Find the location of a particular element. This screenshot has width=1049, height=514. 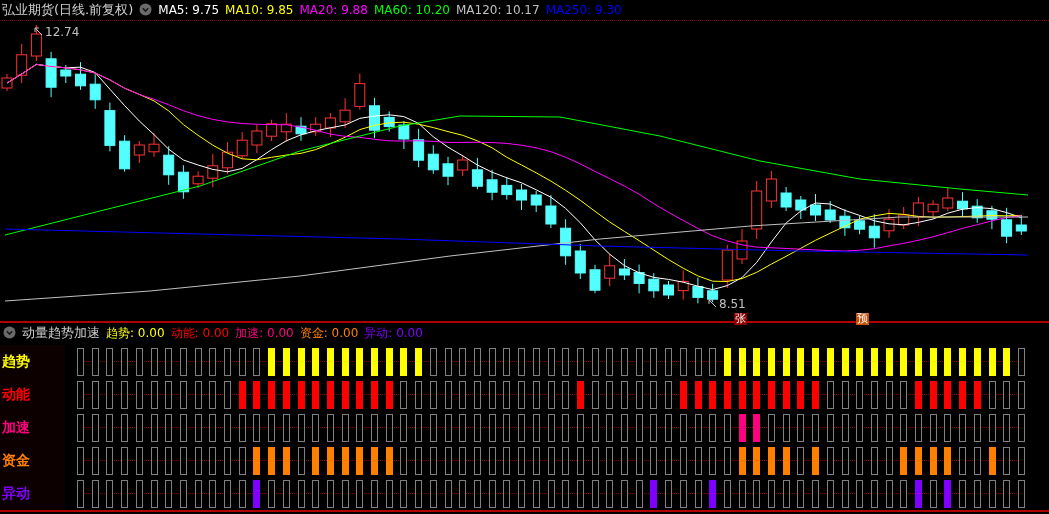

indicator-legend-label: 资金: 0.00 is located at coordinates (329, 333).